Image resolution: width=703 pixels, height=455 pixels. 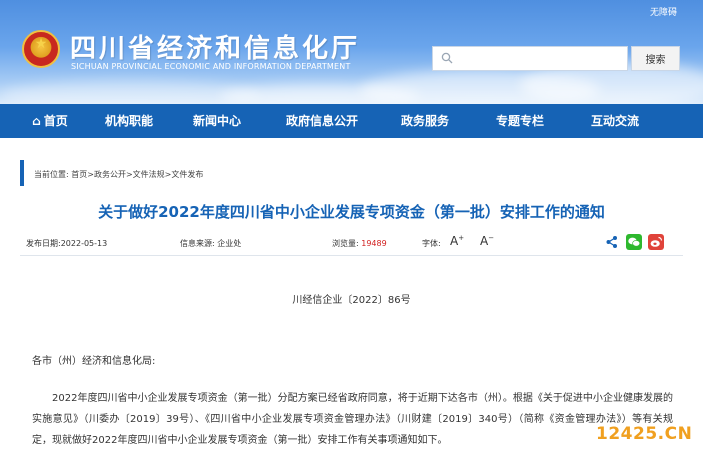 What do you see at coordinates (615, 121) in the screenshot?
I see `nav-item-interaction: 互动交流` at bounding box center [615, 121].